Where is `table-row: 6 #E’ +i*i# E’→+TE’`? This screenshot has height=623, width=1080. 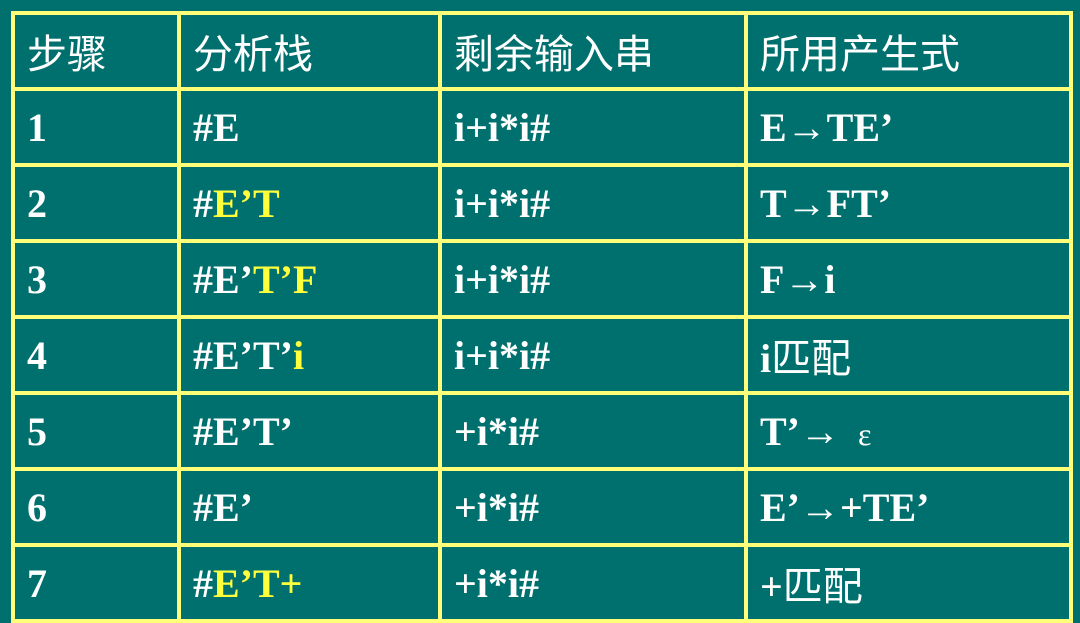 table-row: 6 #E’ +i*i# E’→+TE’ is located at coordinates (542, 507).